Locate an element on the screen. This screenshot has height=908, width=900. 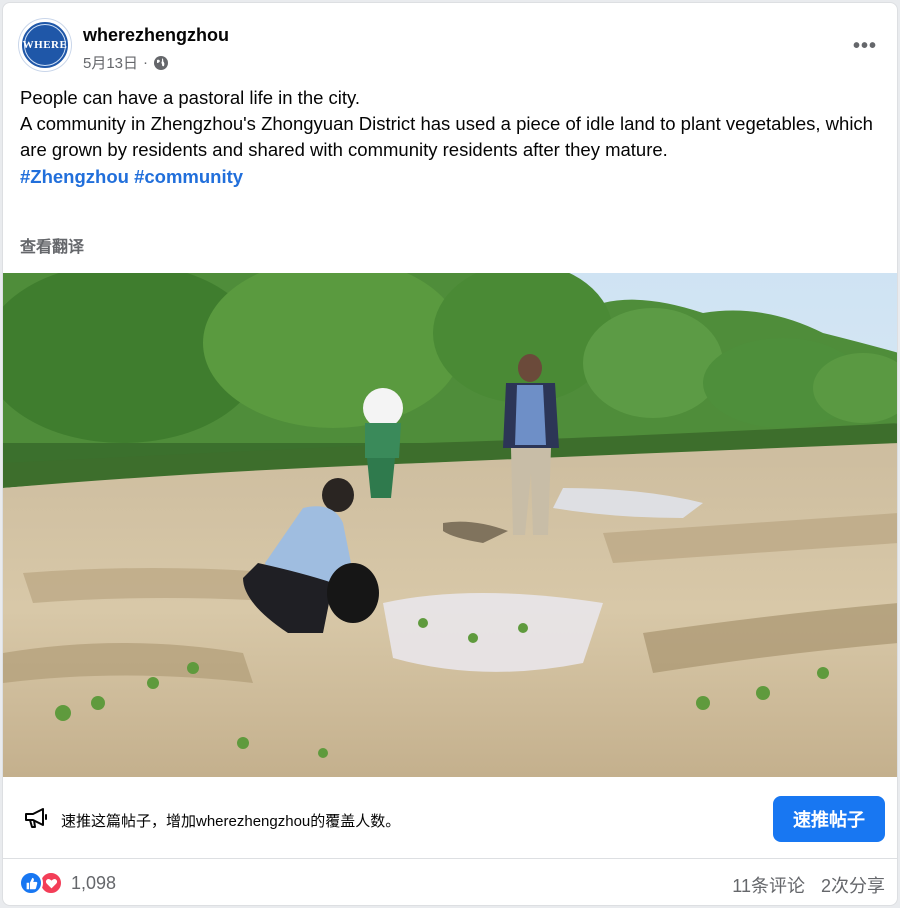
more-options-icon: ••• is located at coordinates (865, 46).